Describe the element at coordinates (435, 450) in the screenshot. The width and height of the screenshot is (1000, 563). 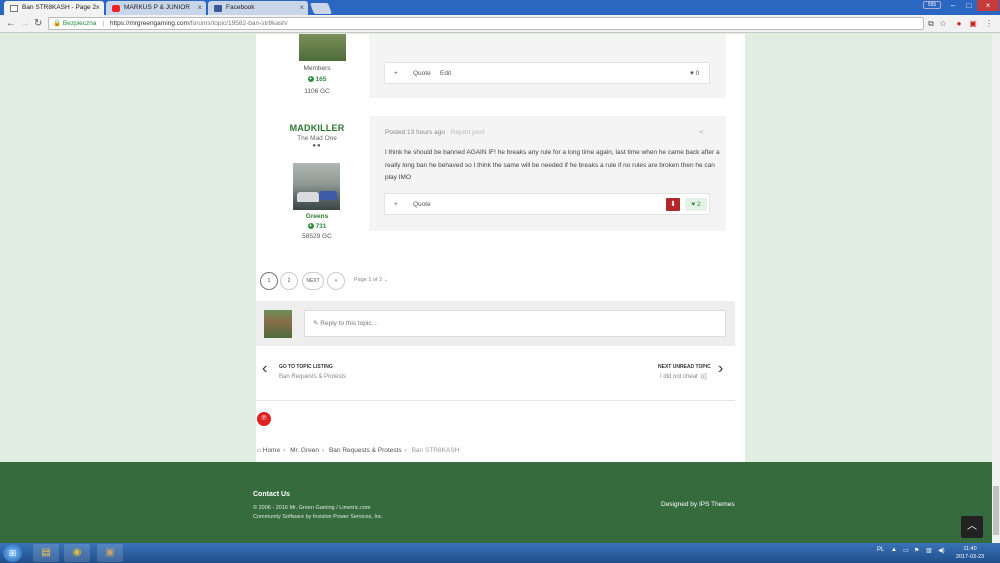
I see `breadcrumb-current: Ban STR8KASH` at that location.